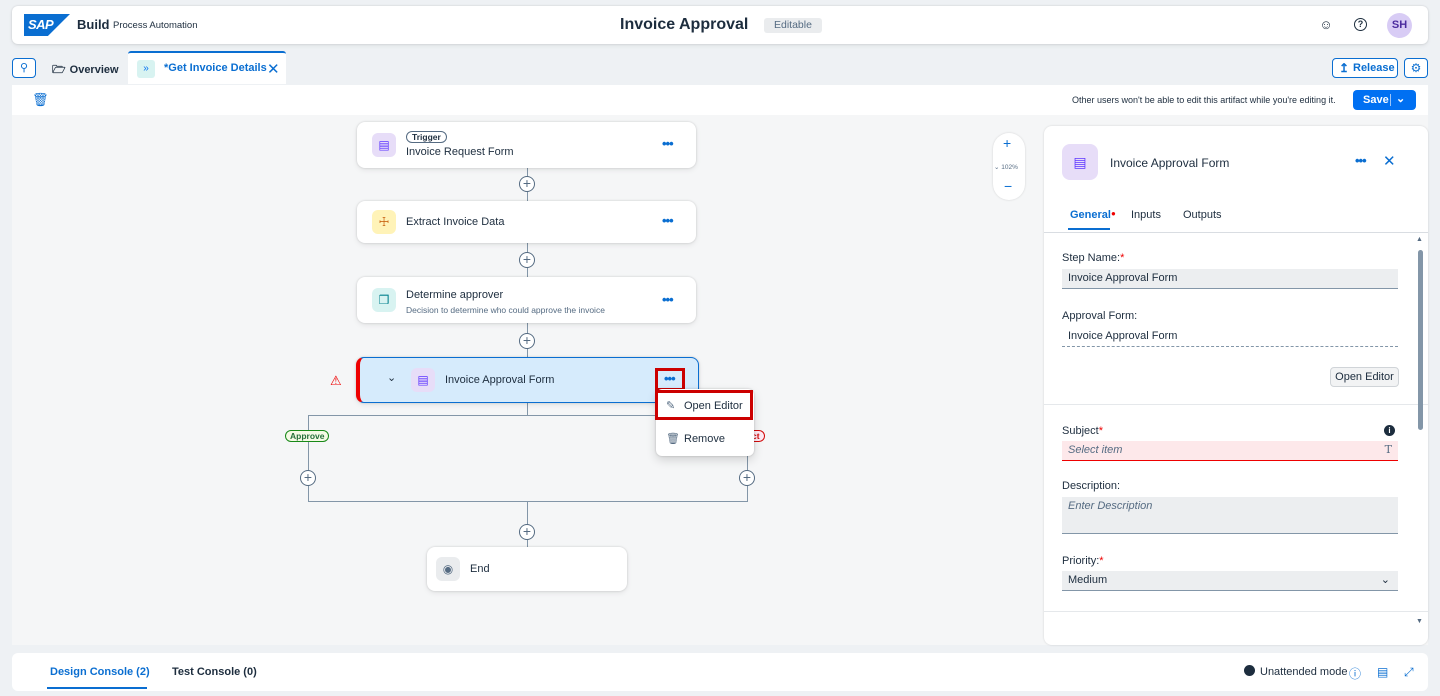  What do you see at coordinates (1389, 430) in the screenshot?
I see `info-icon: i` at bounding box center [1389, 430].